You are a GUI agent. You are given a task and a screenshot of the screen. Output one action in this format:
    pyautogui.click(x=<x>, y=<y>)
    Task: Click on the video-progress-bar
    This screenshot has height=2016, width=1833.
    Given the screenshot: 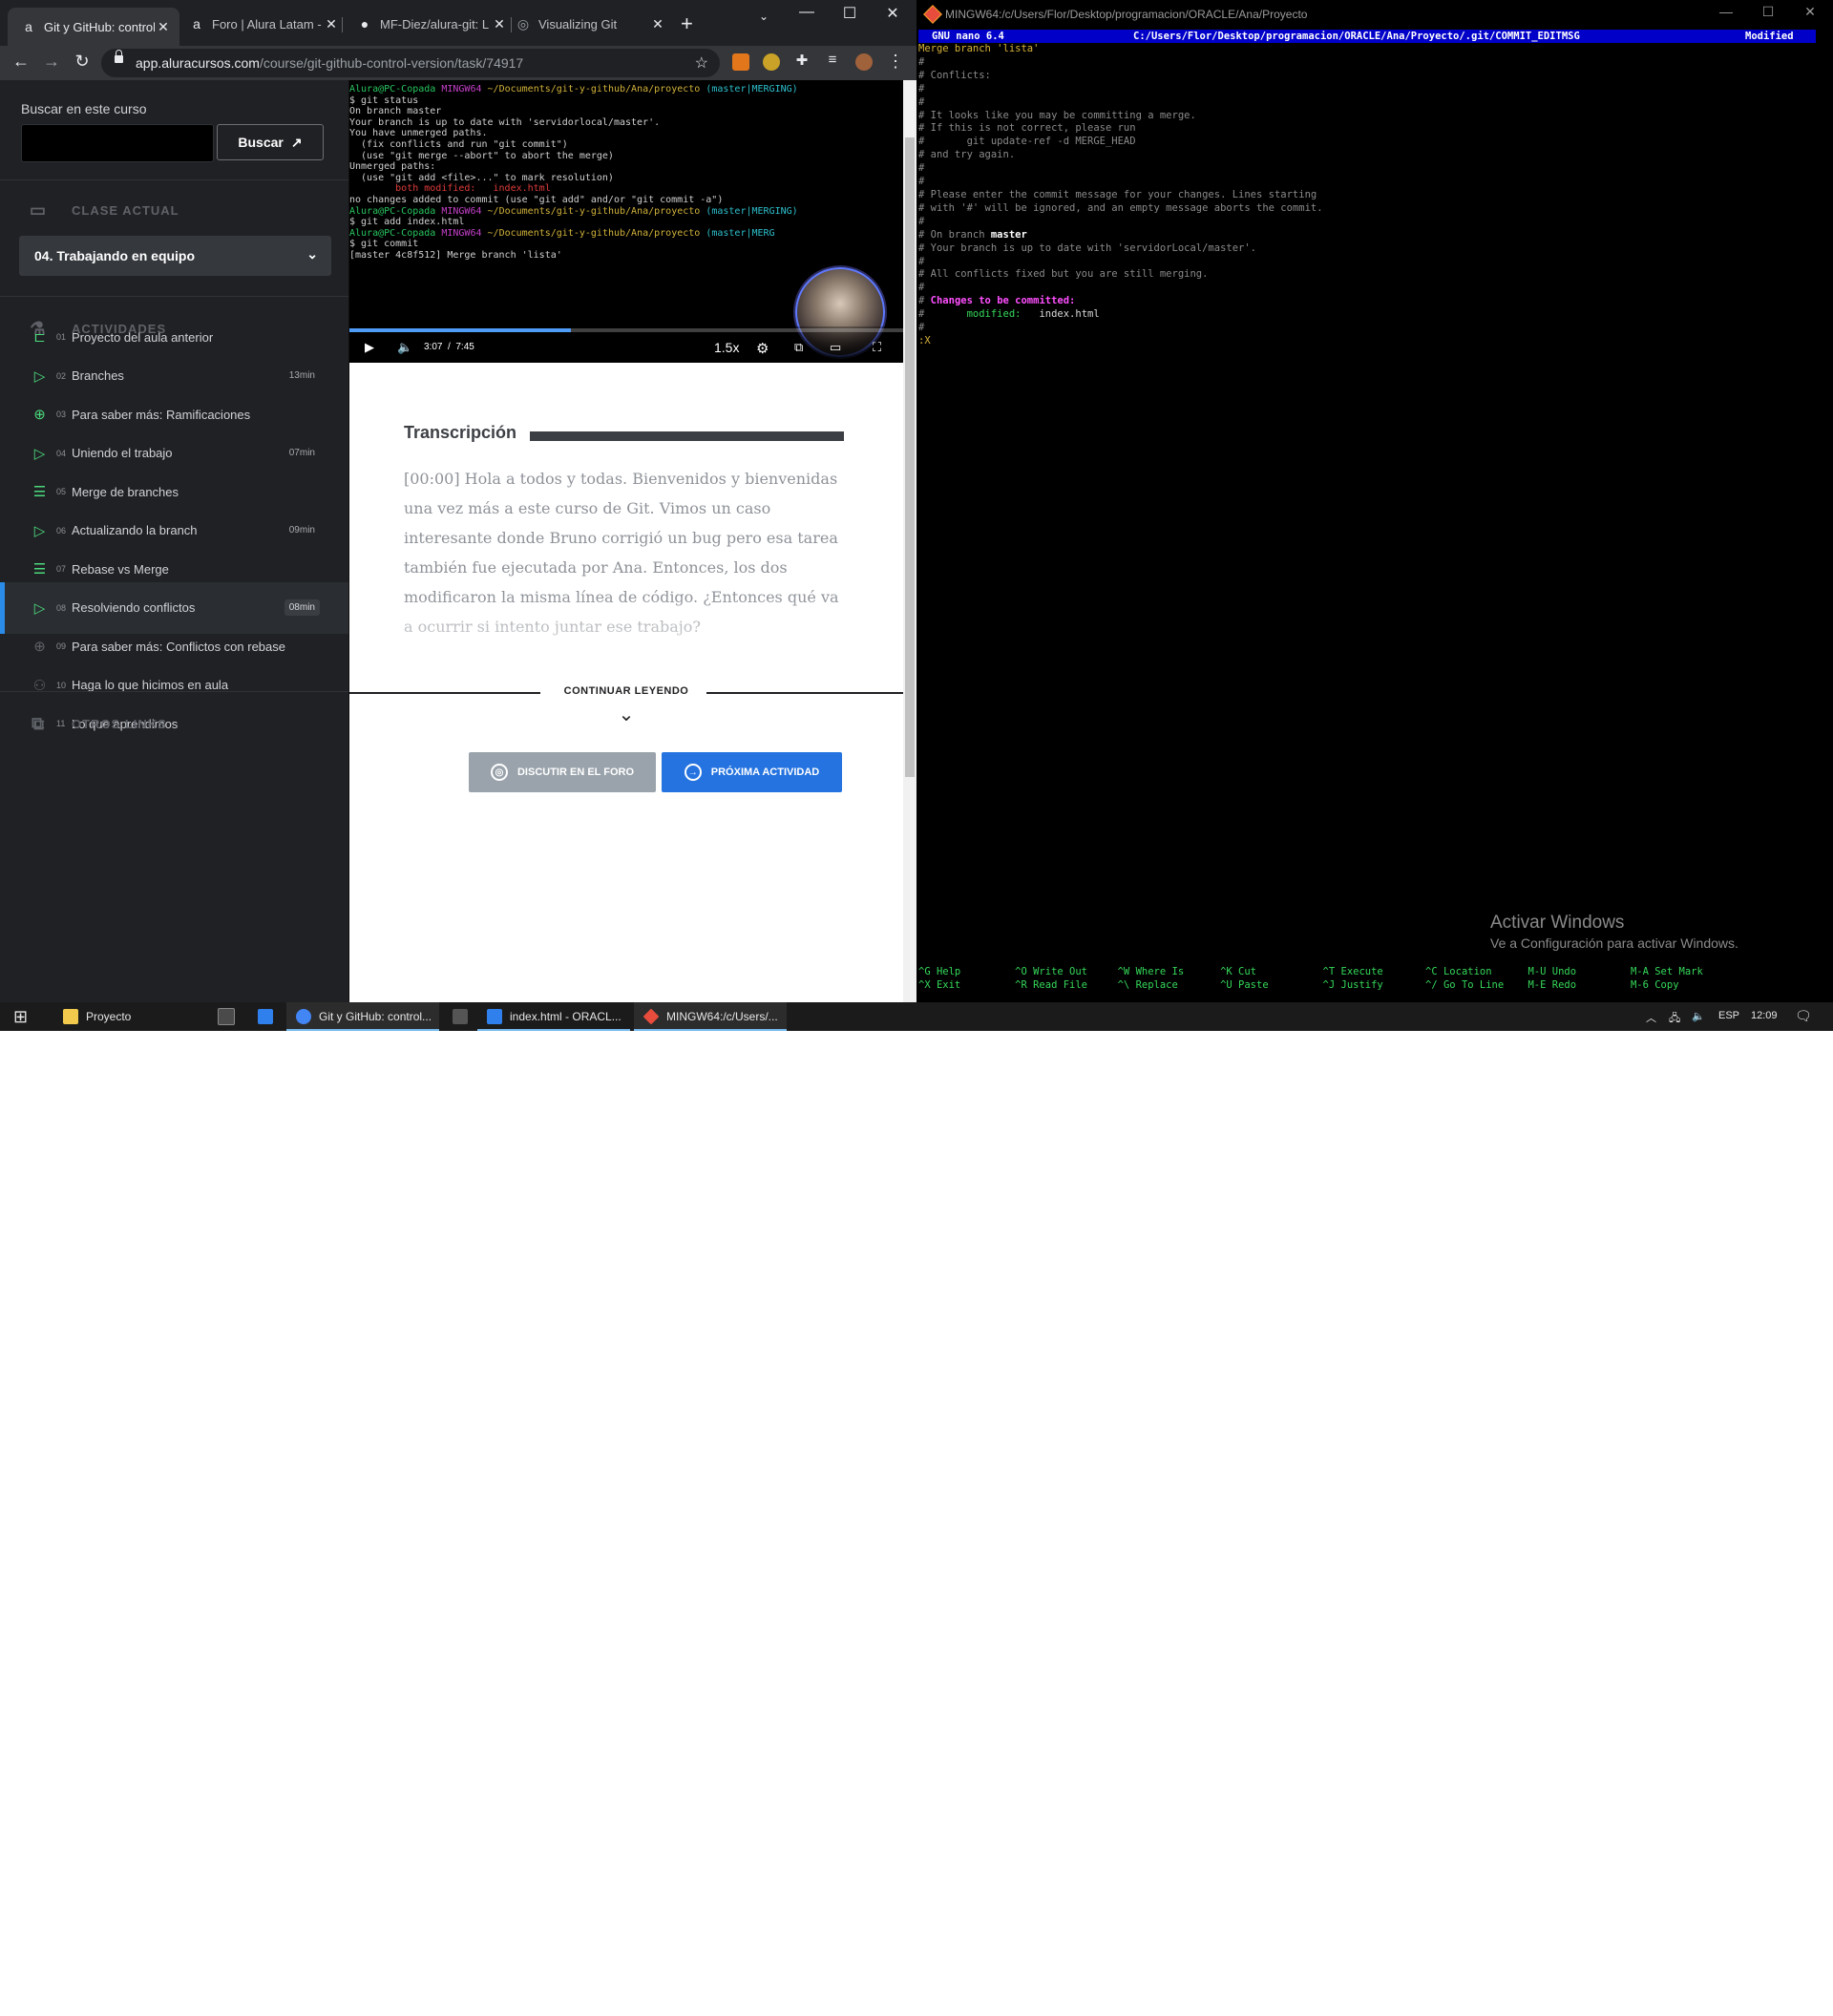 What is the action you would take?
    pyautogui.click(x=626, y=330)
    